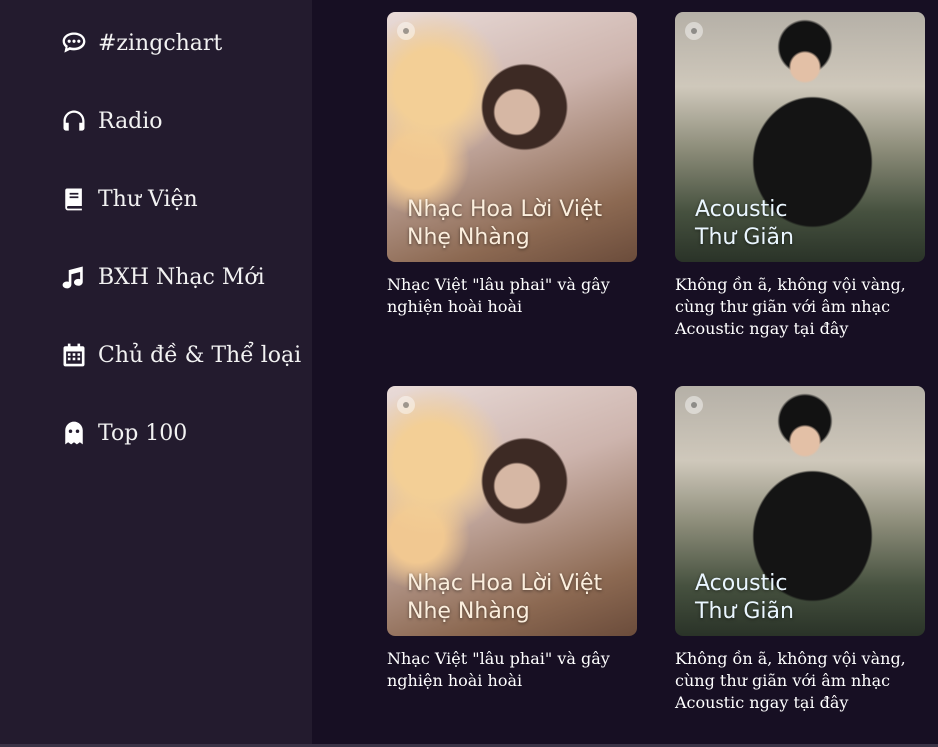 Image resolution: width=938 pixels, height=747 pixels. Describe the element at coordinates (73, 199) in the screenshot. I see `book-icon` at that location.